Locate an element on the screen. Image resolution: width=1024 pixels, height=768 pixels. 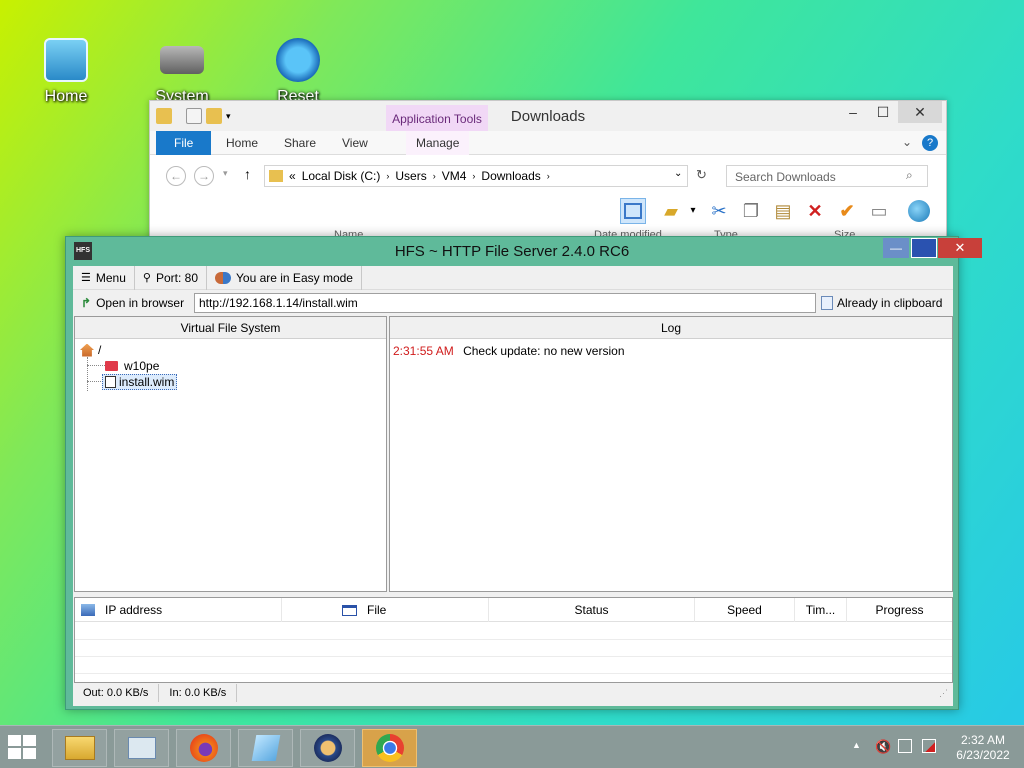
hfs-icon is located at coordinates (327, 748).